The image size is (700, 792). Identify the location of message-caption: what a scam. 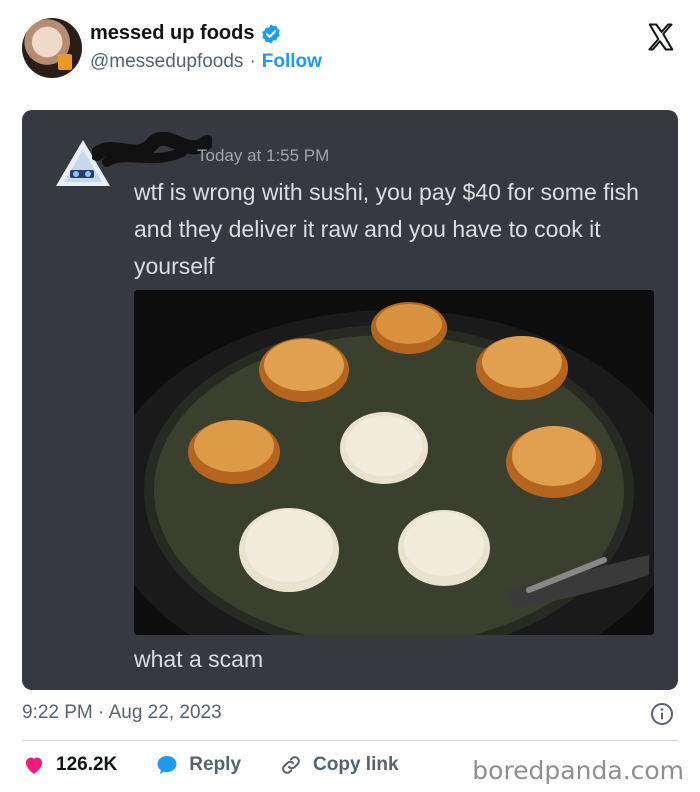
(199, 659).